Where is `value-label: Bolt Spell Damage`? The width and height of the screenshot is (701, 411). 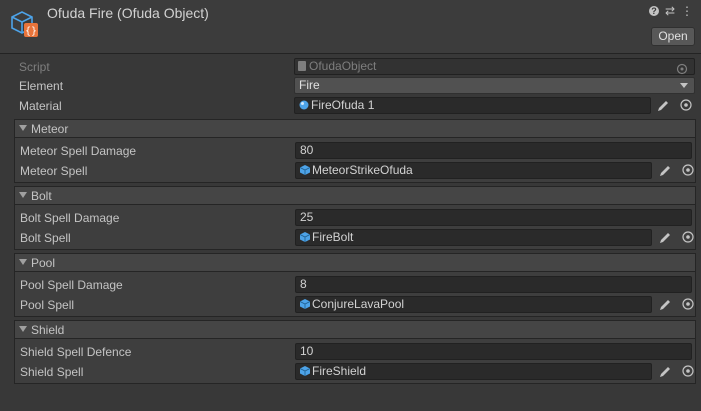 value-label: Bolt Spell Damage is located at coordinates (70, 218).